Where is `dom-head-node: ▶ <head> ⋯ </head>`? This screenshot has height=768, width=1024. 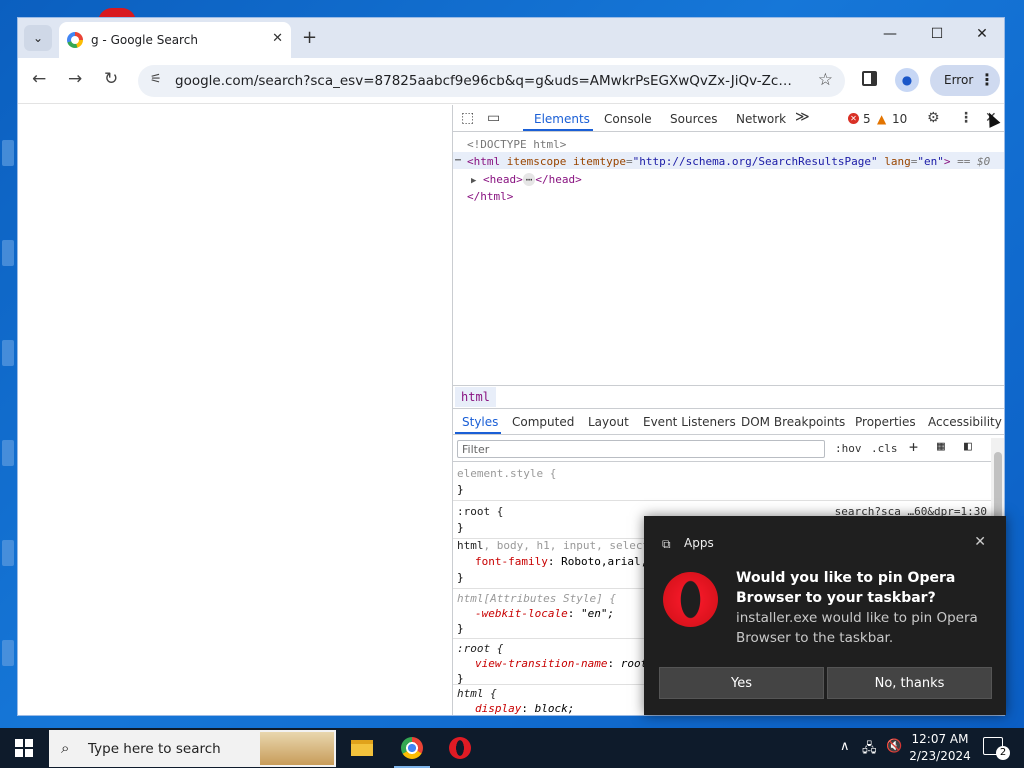
dom-head-node: ▶ <head> ⋯ </head> is located at coordinates (526, 179).